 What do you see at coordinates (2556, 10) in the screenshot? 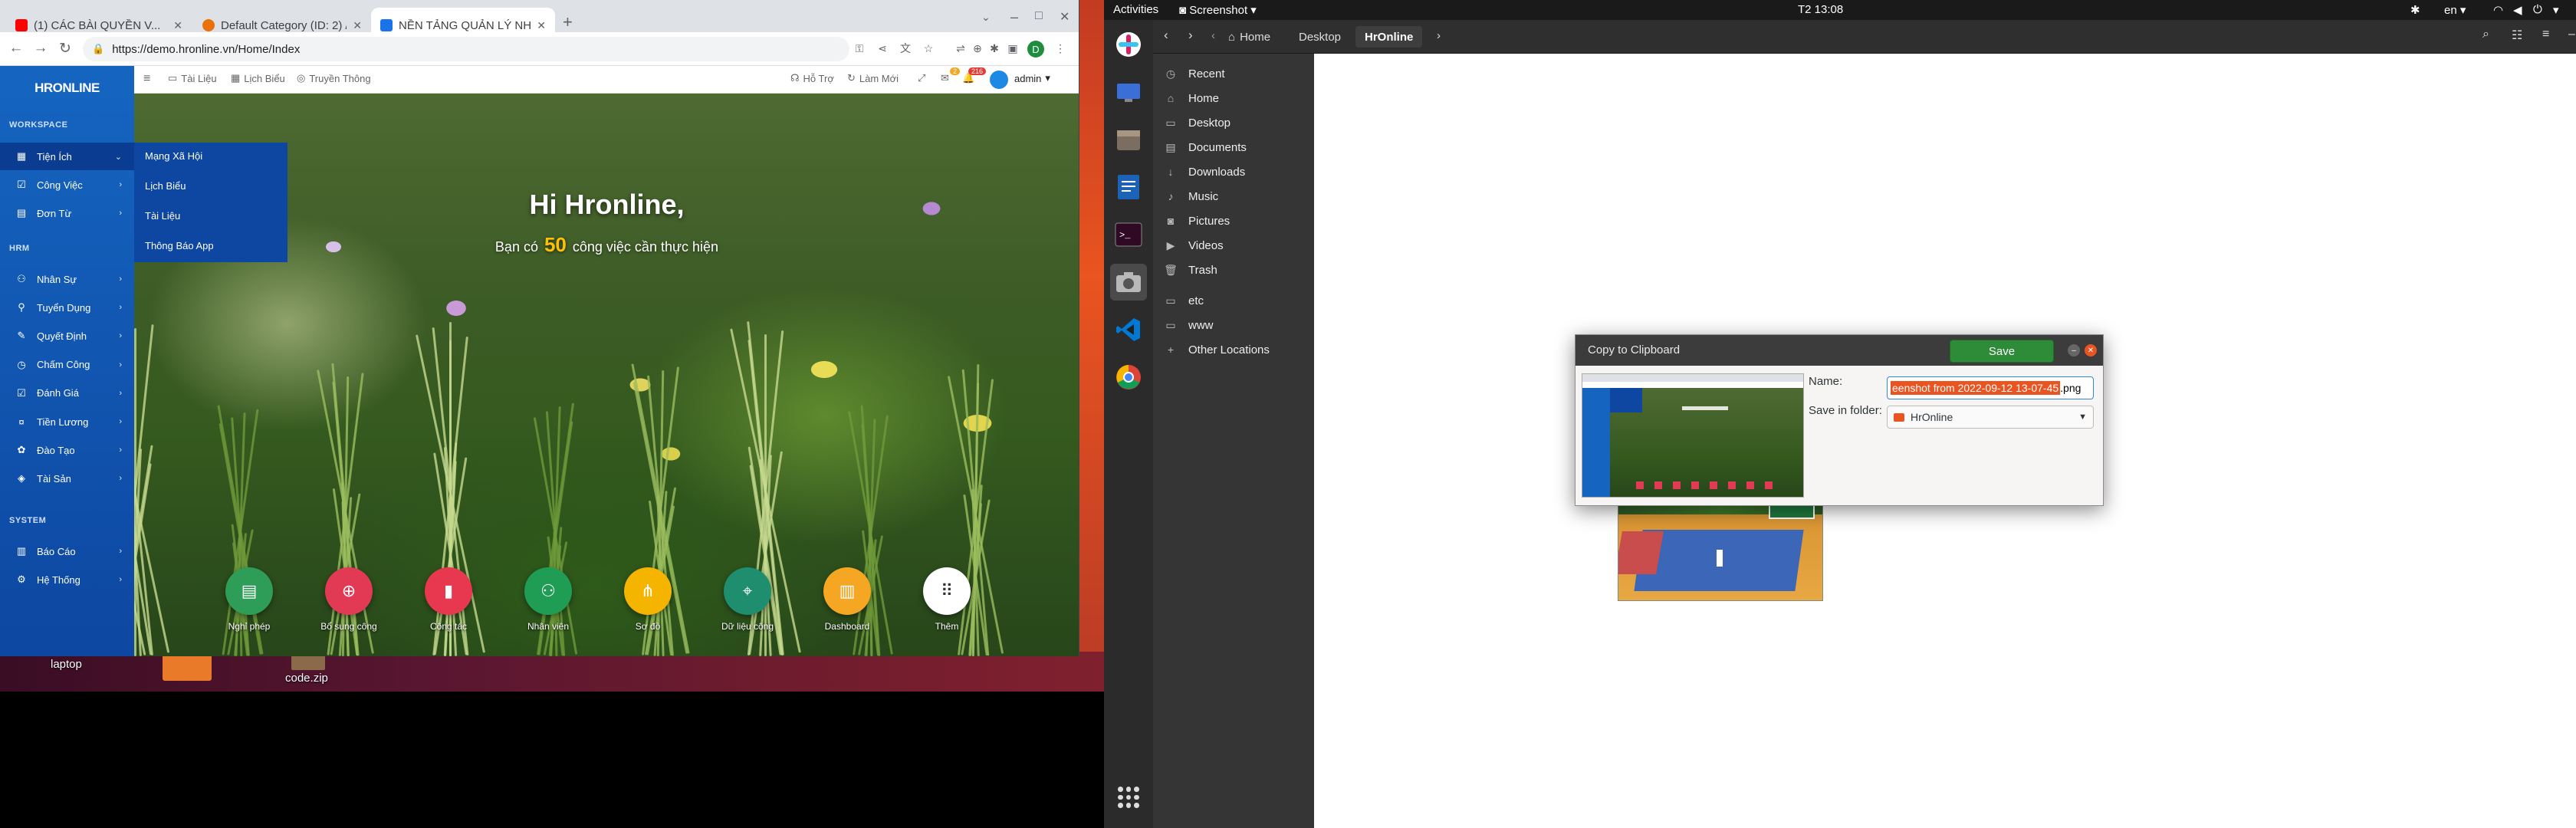
I see `caret-down-icon: ▾` at bounding box center [2556, 10].